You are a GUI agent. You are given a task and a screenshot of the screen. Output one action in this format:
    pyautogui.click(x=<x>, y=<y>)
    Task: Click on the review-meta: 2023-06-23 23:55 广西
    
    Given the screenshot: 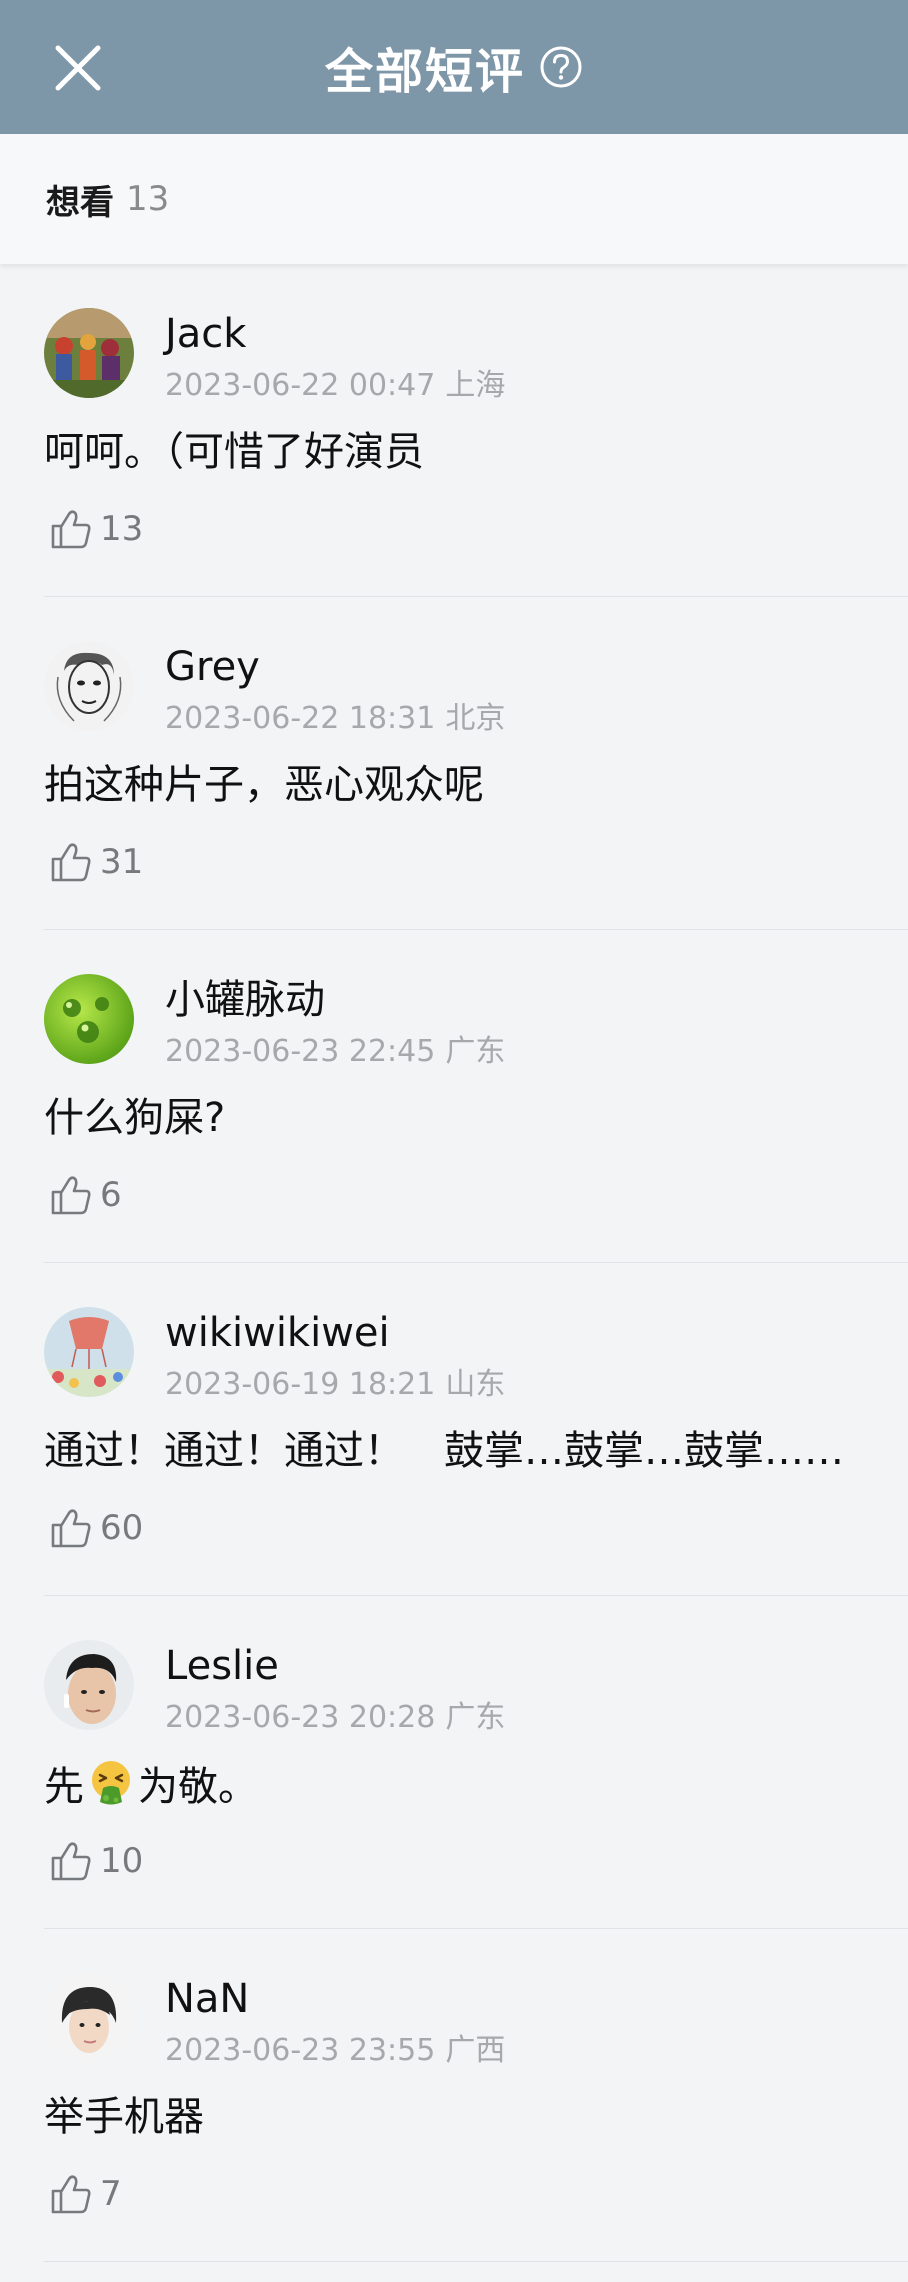 What is the action you would take?
    pyautogui.click(x=335, y=2051)
    